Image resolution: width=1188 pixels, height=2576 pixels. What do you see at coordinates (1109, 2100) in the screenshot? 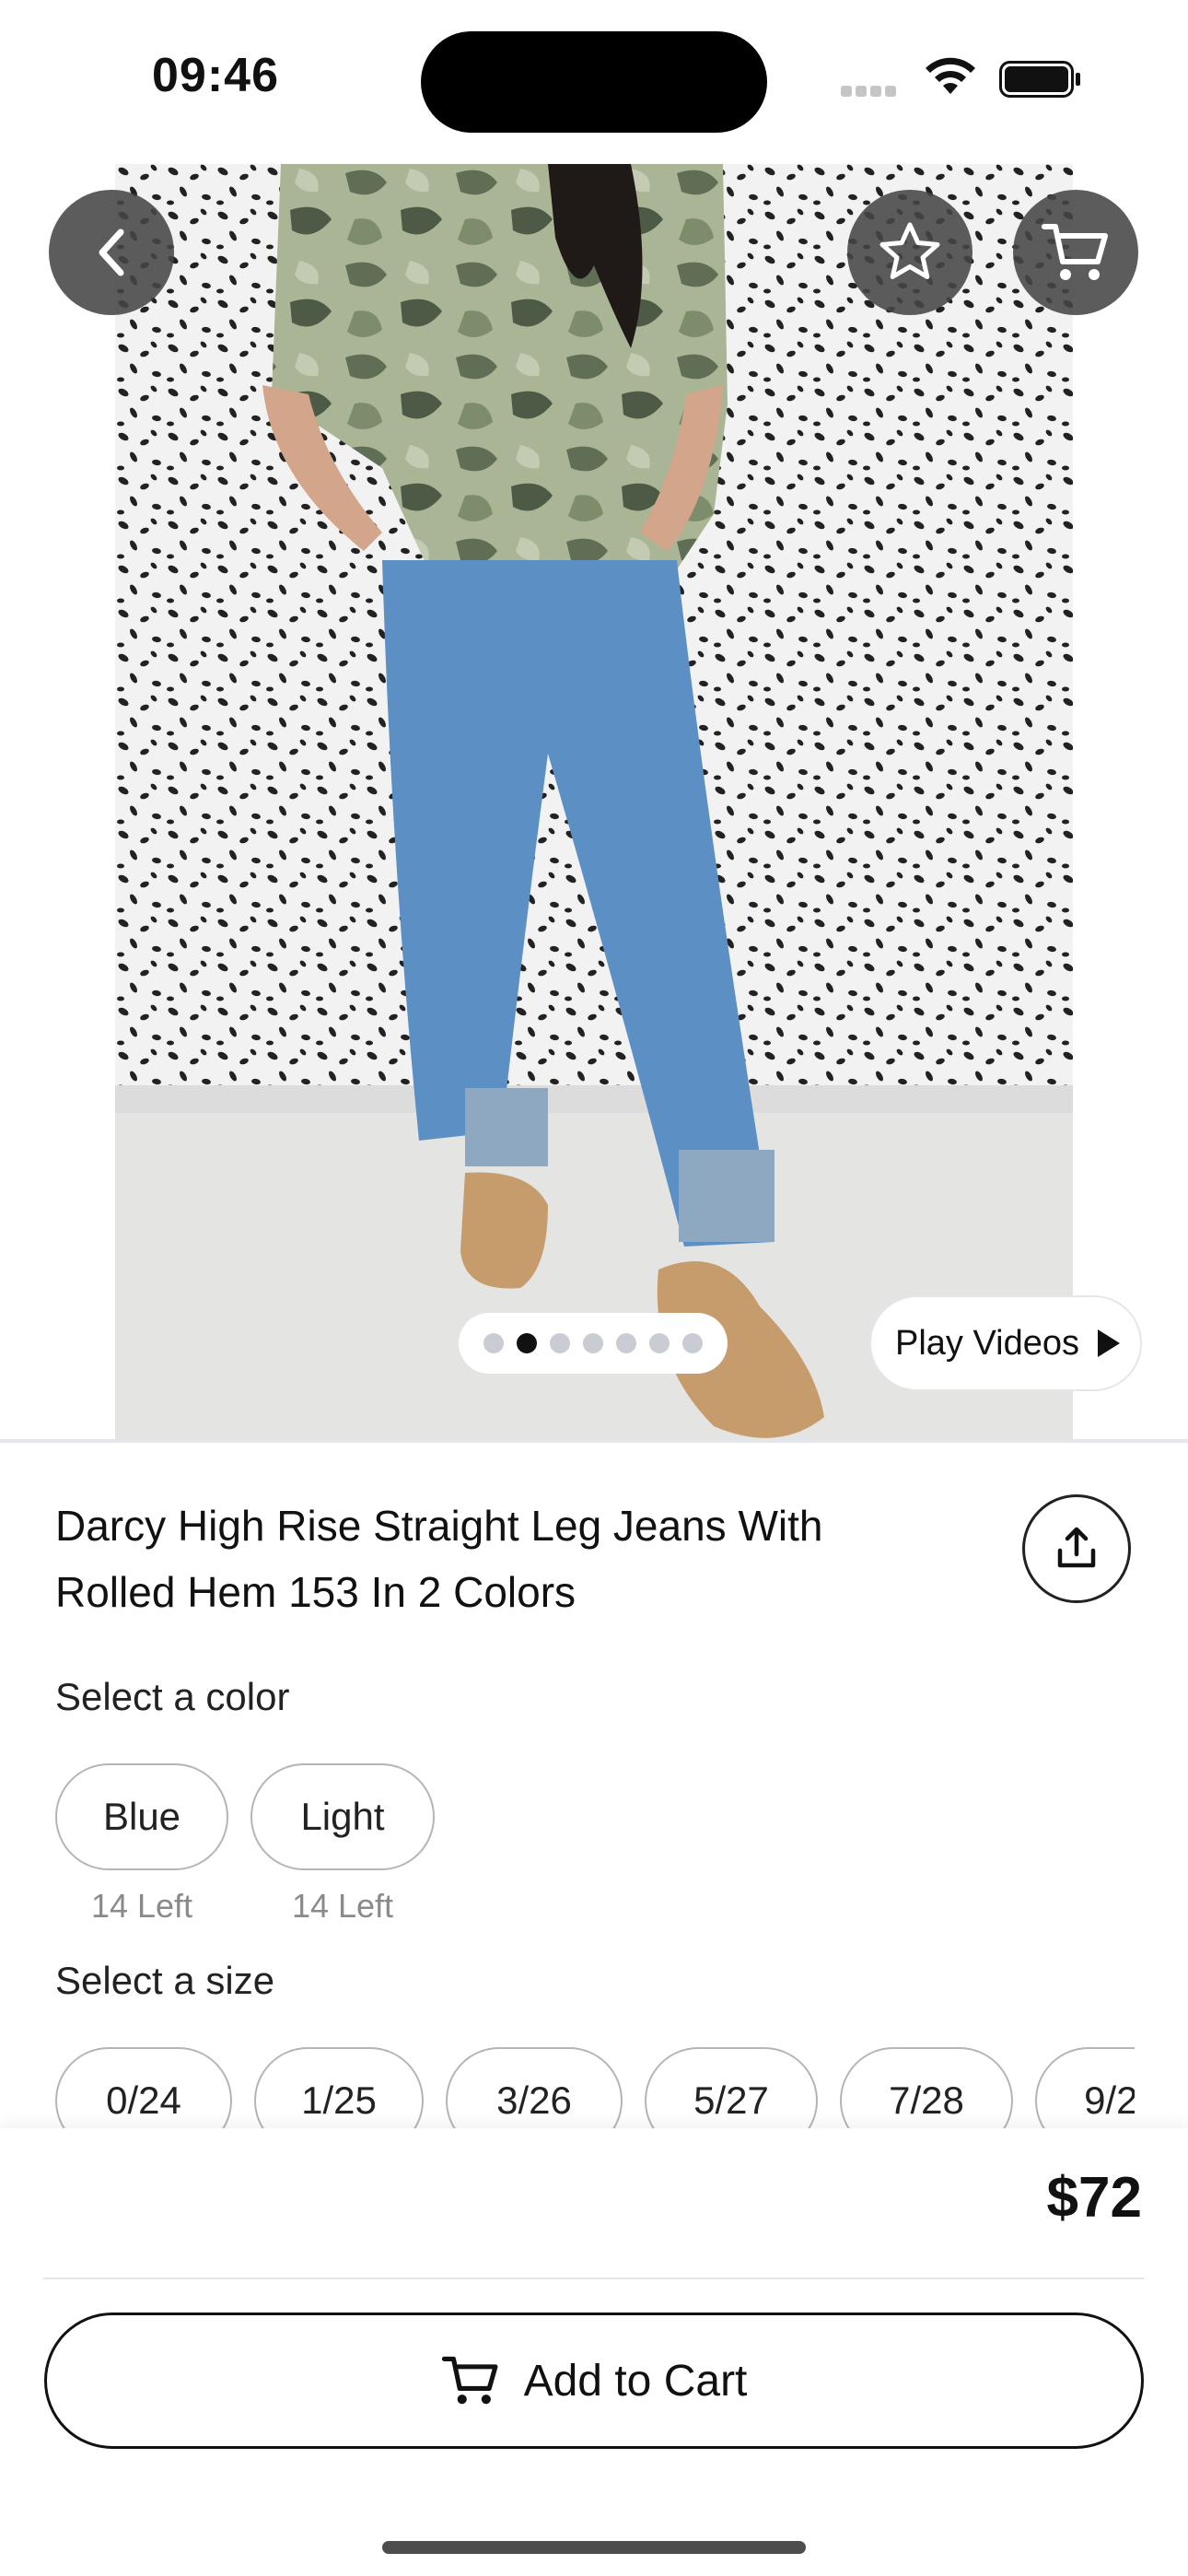
I see `size-option-label: 9/29` at bounding box center [1109, 2100].